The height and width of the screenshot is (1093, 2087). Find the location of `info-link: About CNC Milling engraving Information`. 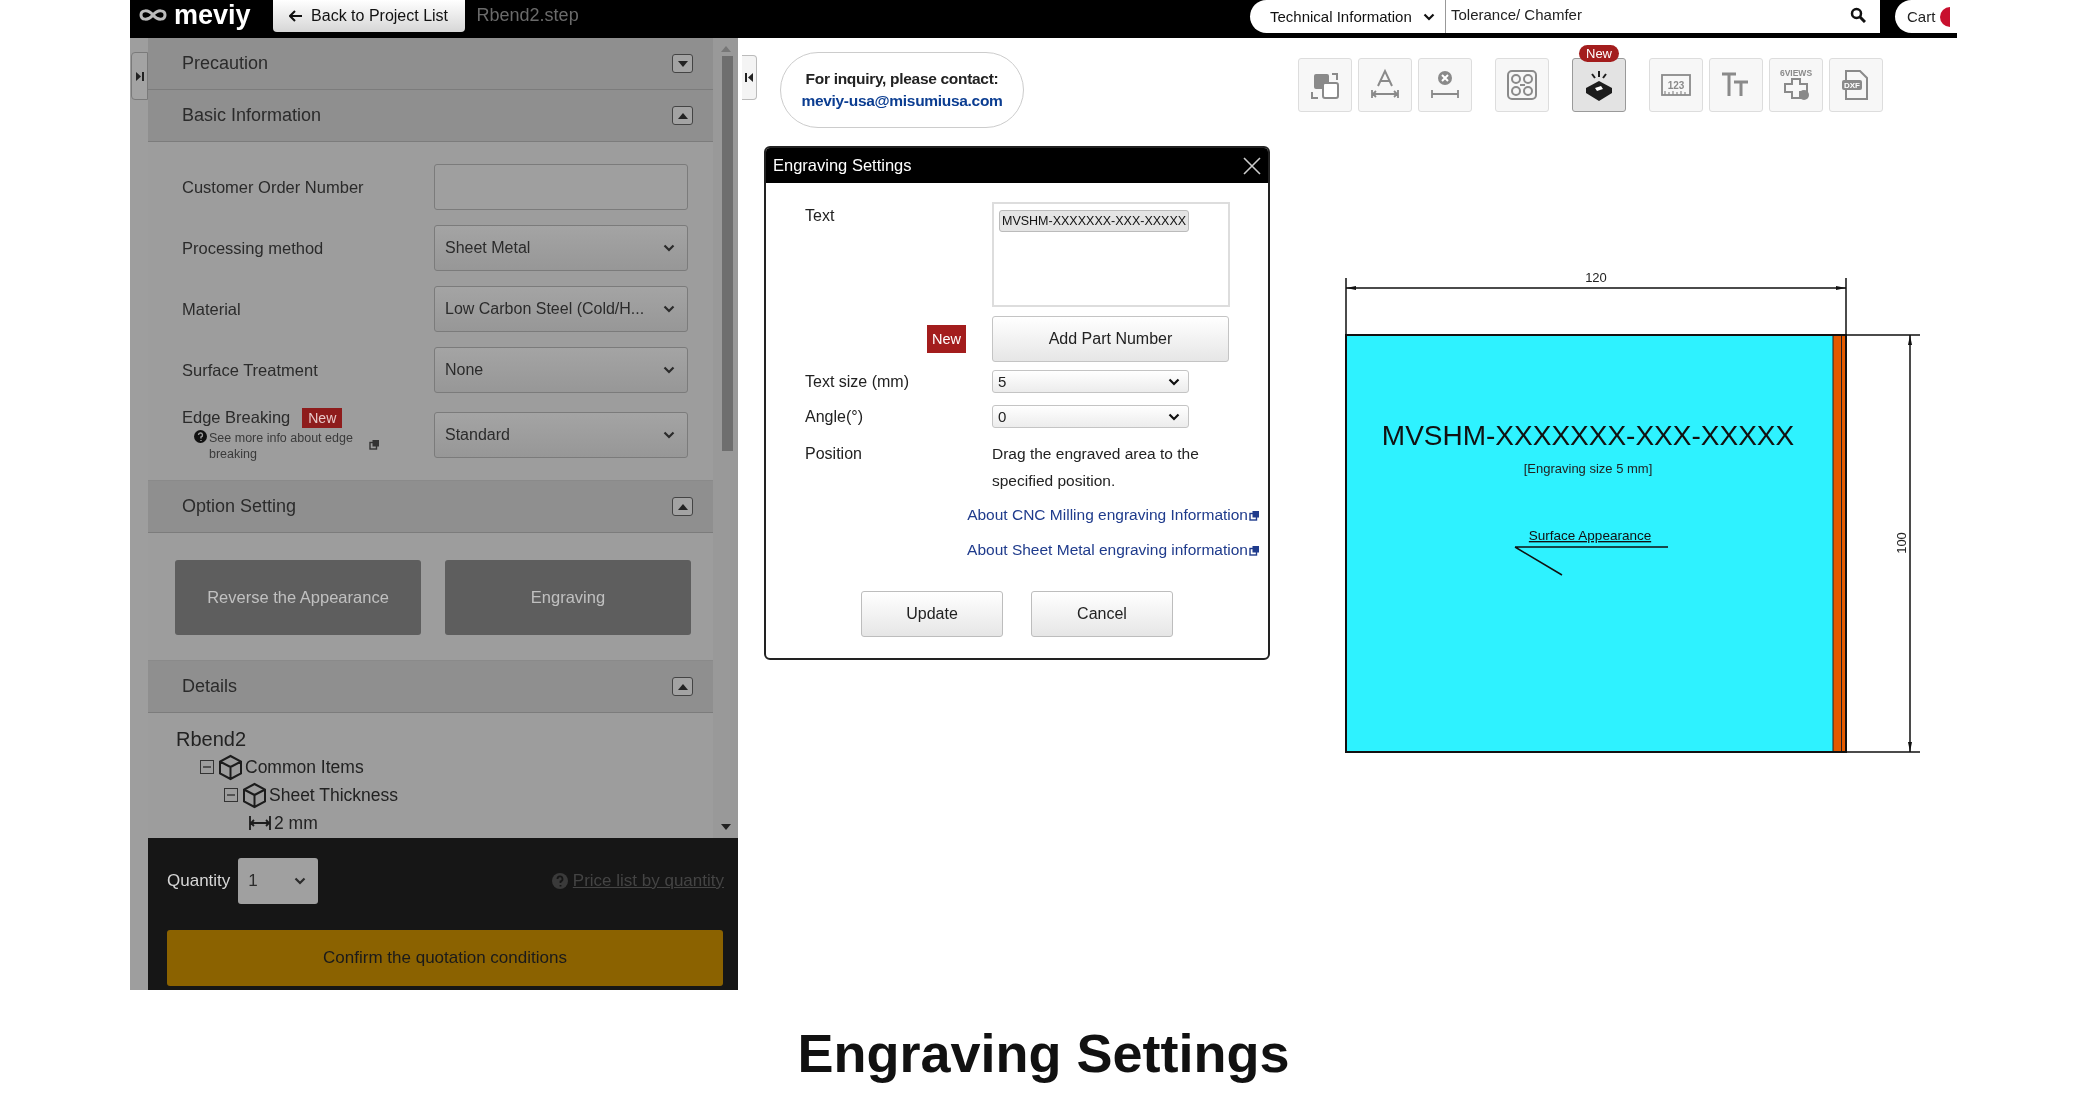

info-link: About CNC Milling engraving Information is located at coordinates (1107, 515).